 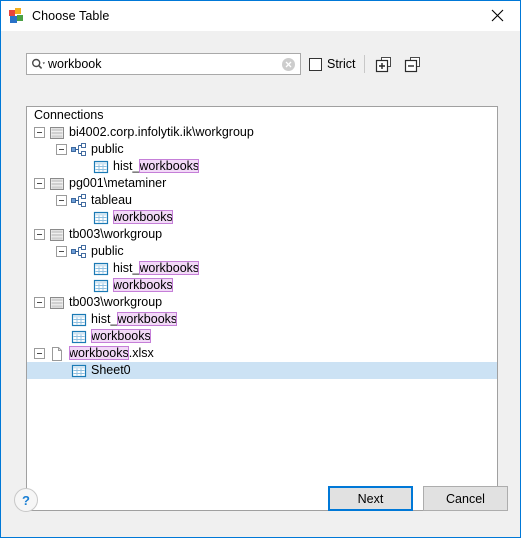 I want to click on tree-node: bi4002.corp.infolytik.ik\workgroup, so click(x=262, y=132).